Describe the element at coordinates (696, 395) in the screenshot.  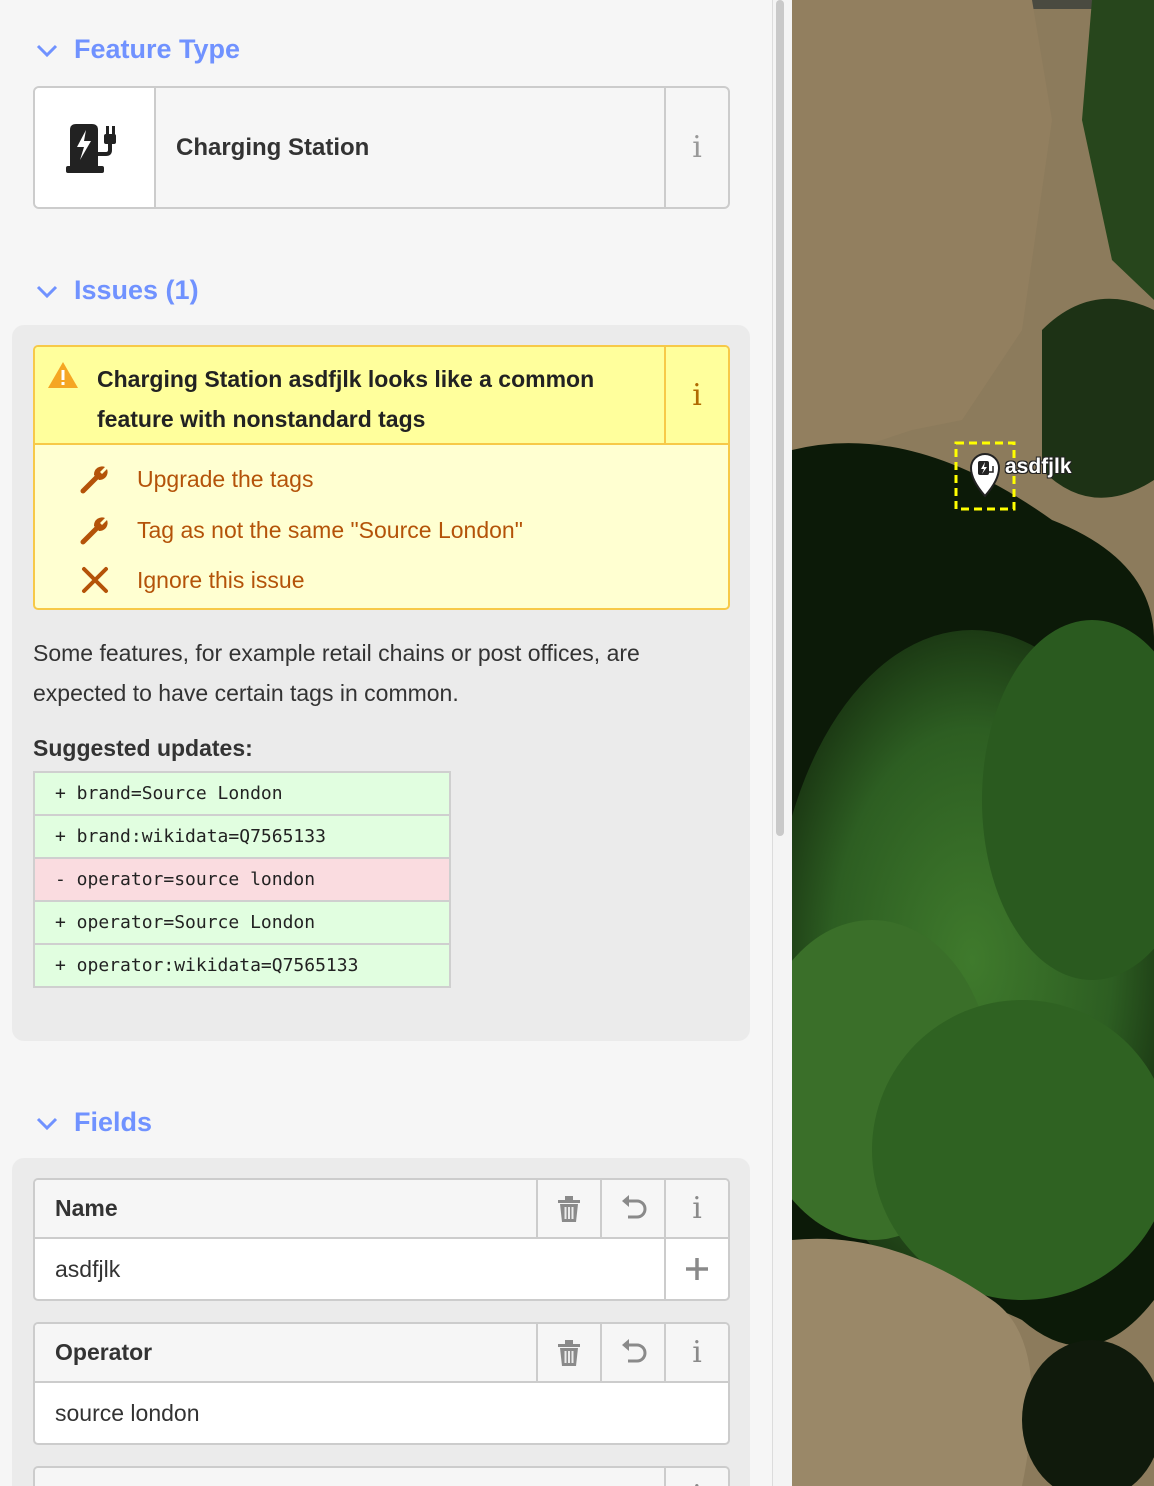
I see `issue-info-button: i` at that location.